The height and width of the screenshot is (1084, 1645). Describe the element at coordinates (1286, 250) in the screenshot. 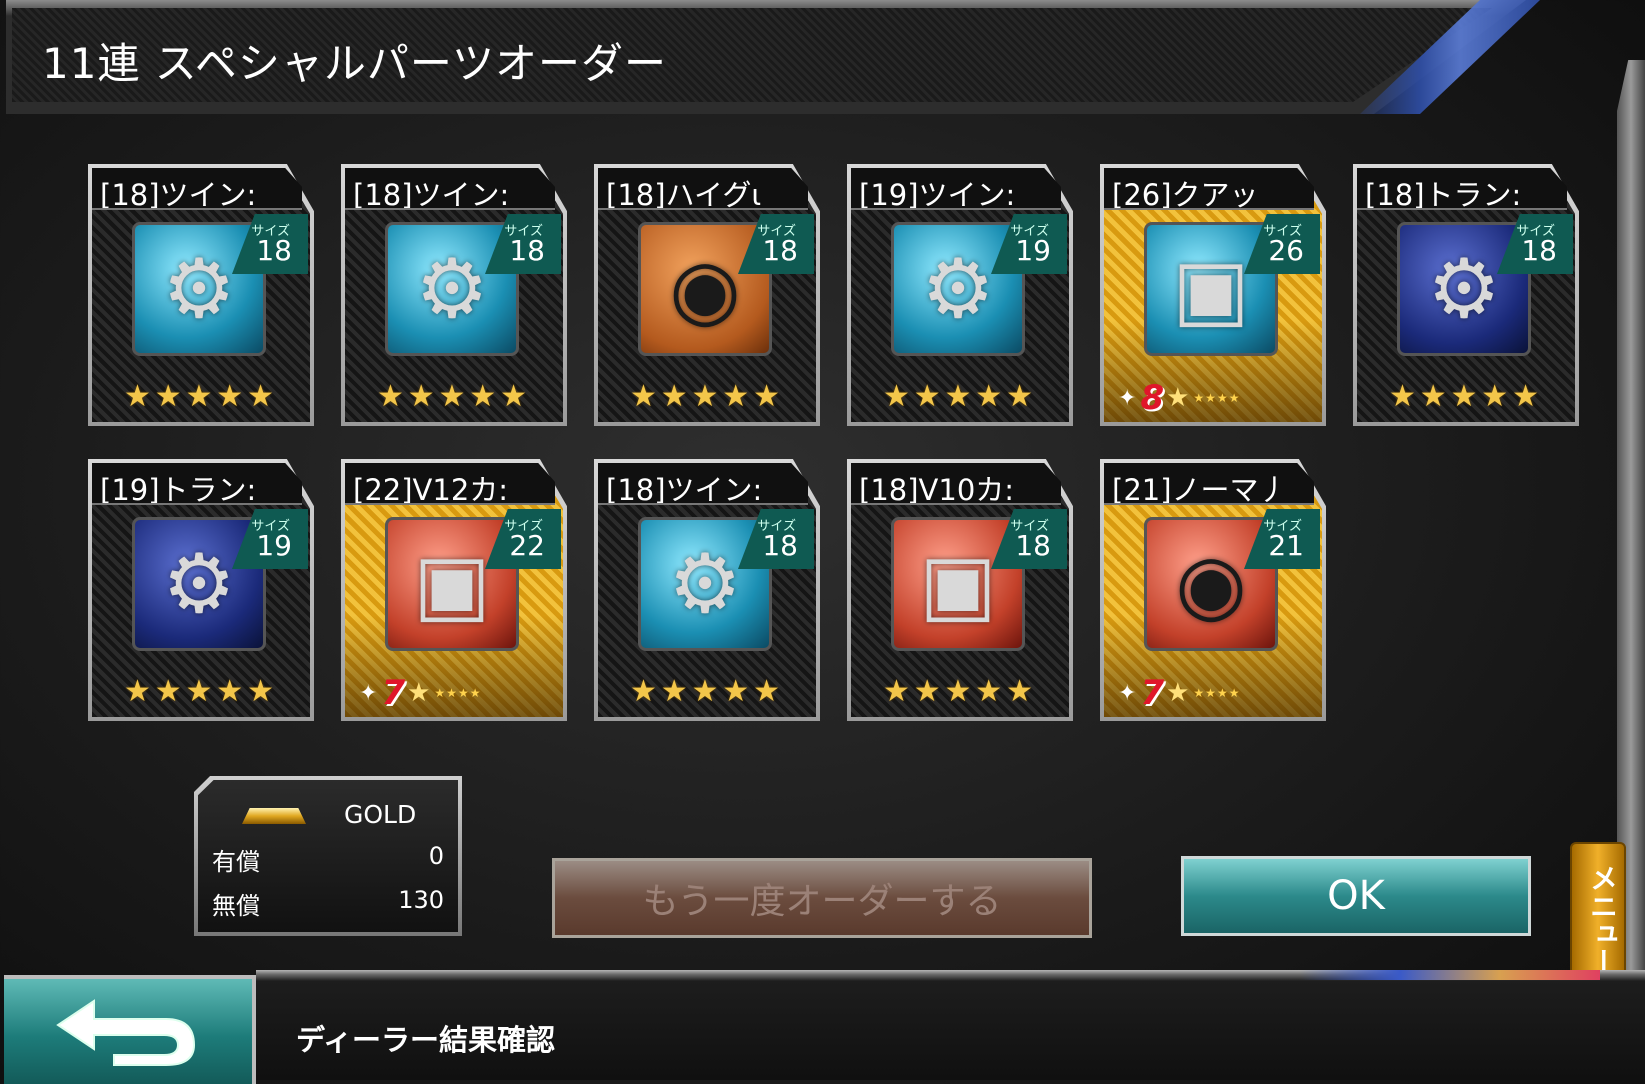

I see `size-value: 26` at that location.